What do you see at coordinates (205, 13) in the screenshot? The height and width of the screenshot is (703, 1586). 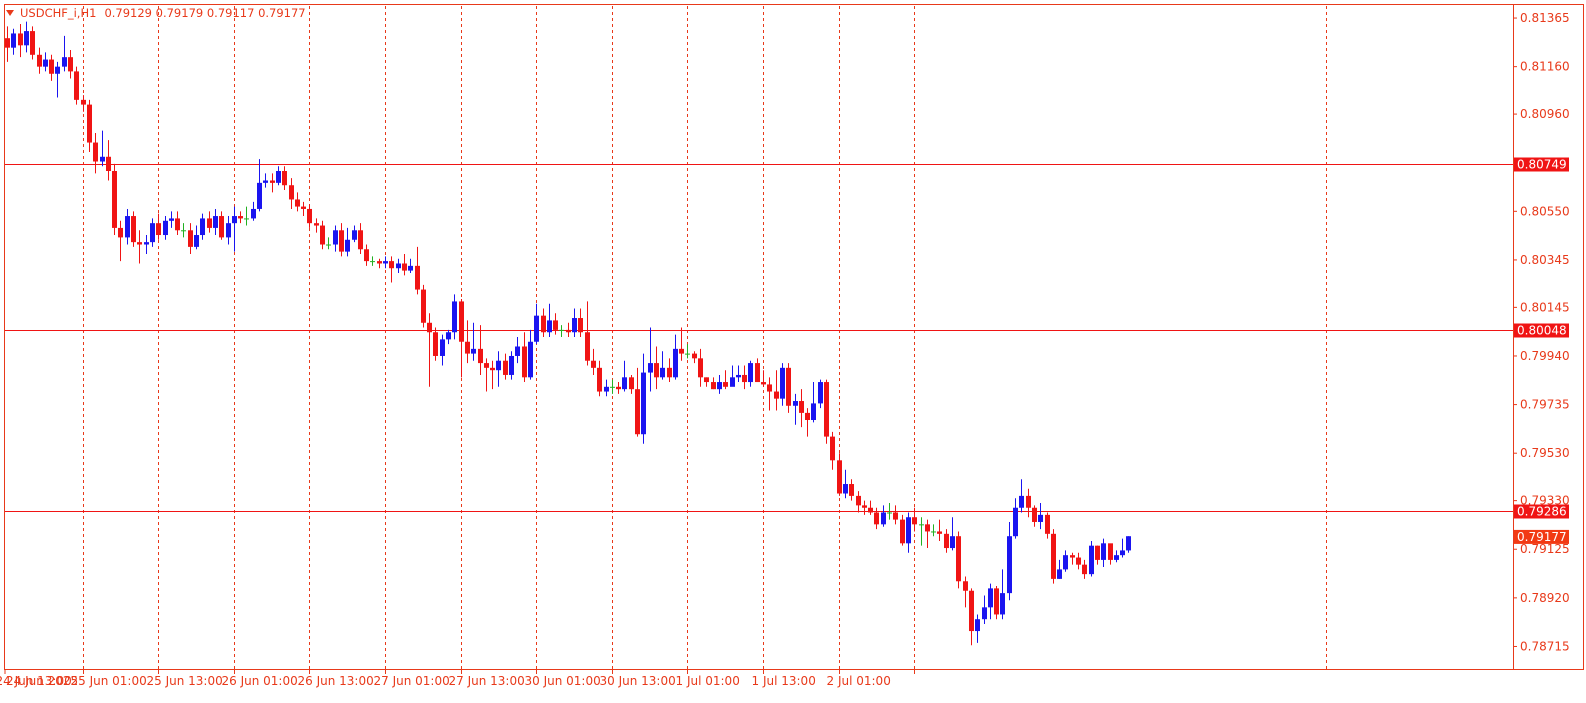 I see `ohlc-values: 0.79129 0.79179 0.79117 0.79177` at bounding box center [205, 13].